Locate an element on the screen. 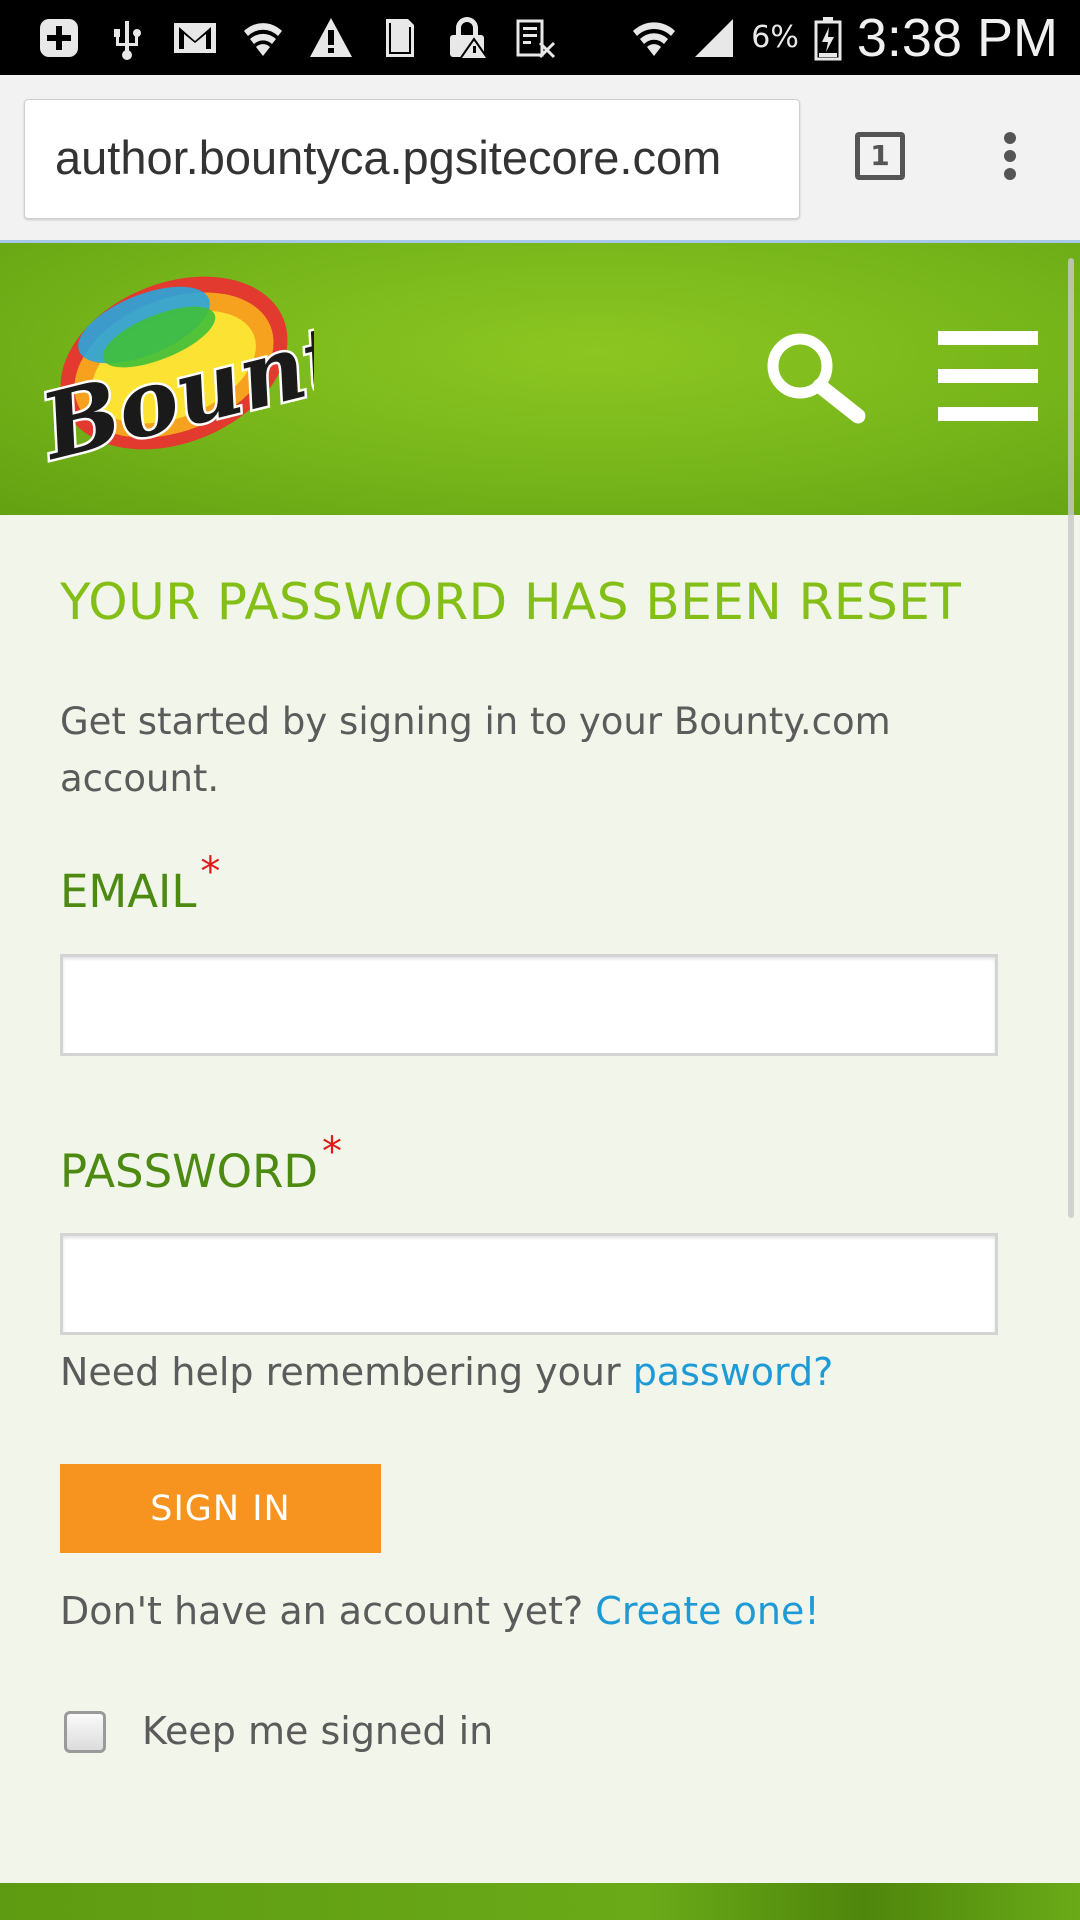  no-data-icon is located at coordinates (535, 38).